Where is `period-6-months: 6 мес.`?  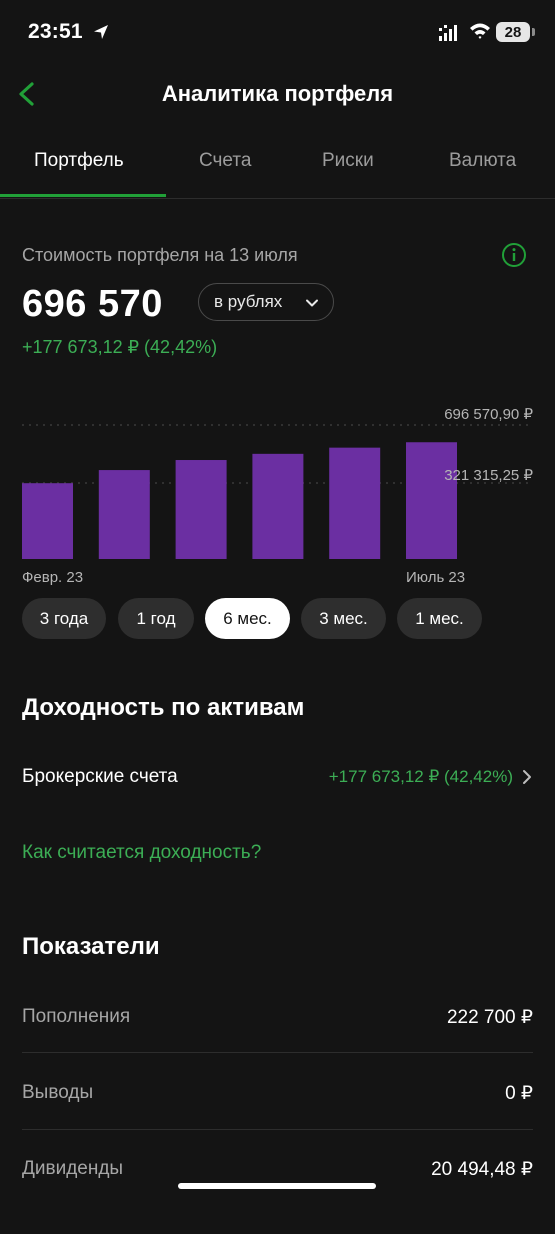 period-6-months: 6 мес. is located at coordinates (247, 618).